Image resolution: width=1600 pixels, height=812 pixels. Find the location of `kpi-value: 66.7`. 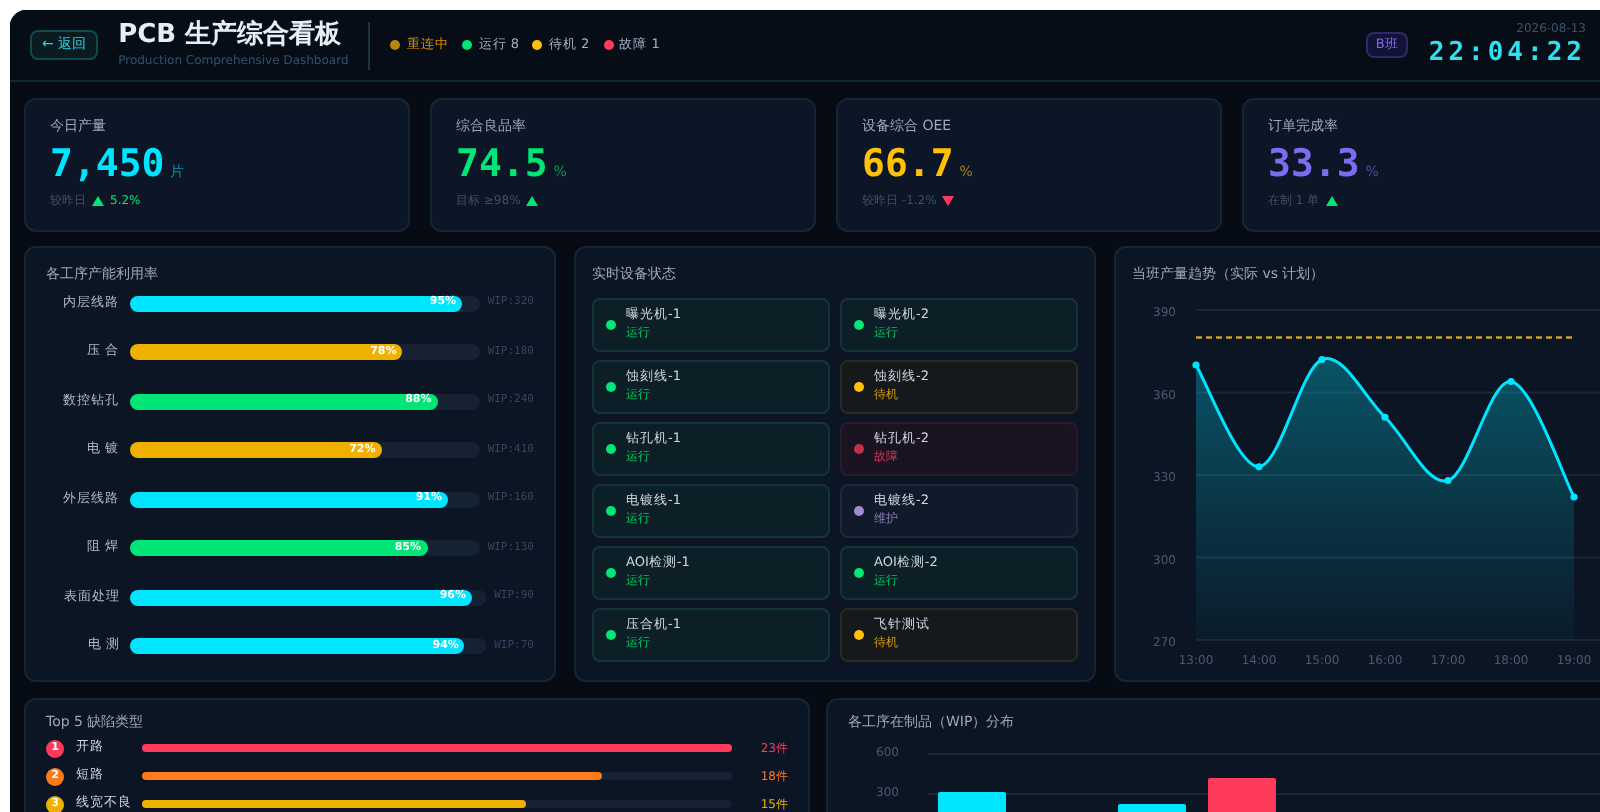

kpi-value: 66.7 is located at coordinates (908, 163).